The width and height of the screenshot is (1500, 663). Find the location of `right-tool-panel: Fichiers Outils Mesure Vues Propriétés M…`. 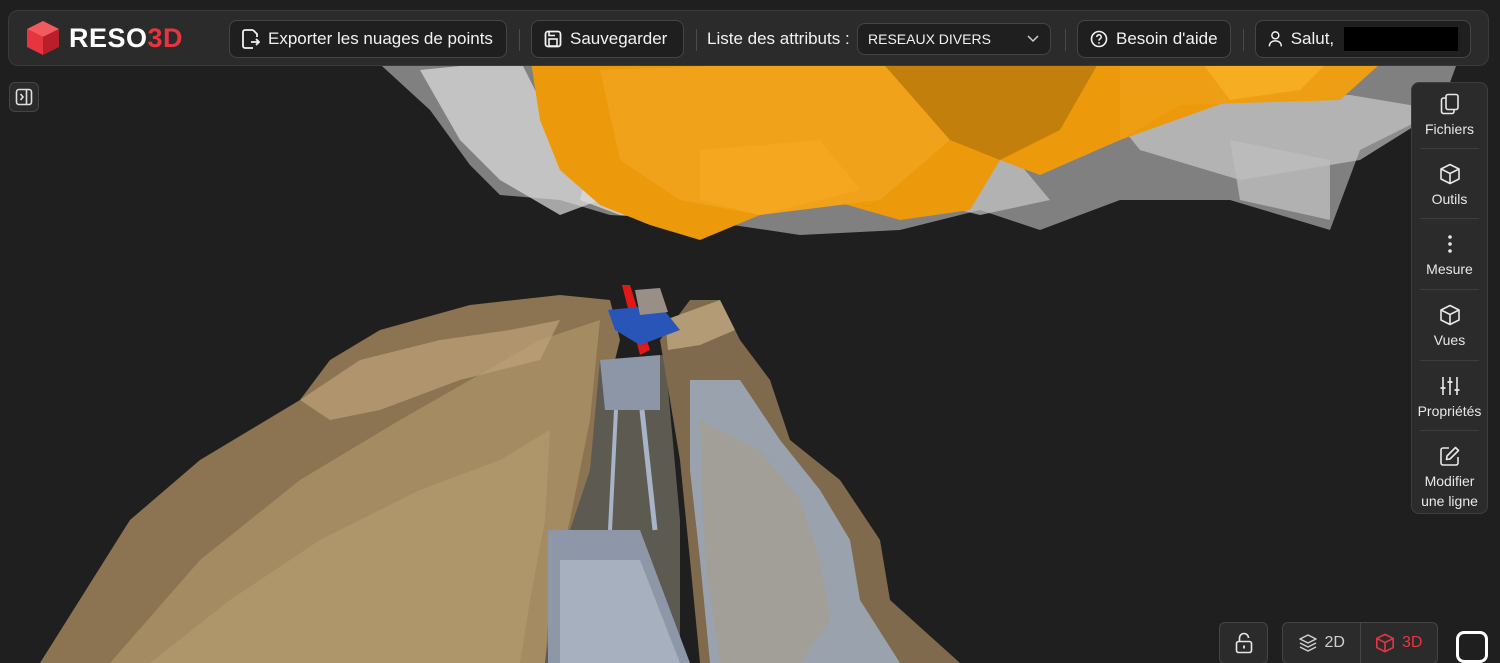

right-tool-panel: Fichiers Outils Mesure Vues Propriétés M… is located at coordinates (1449, 298).